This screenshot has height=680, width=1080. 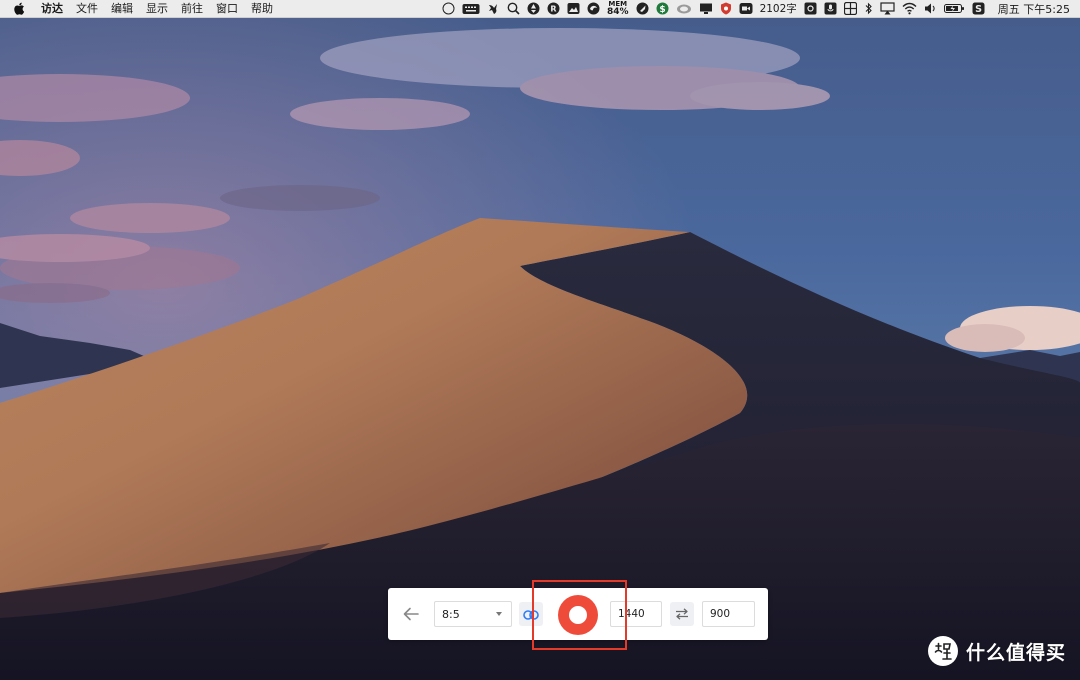 I want to click on svg-text: R, so click(x=553, y=9).